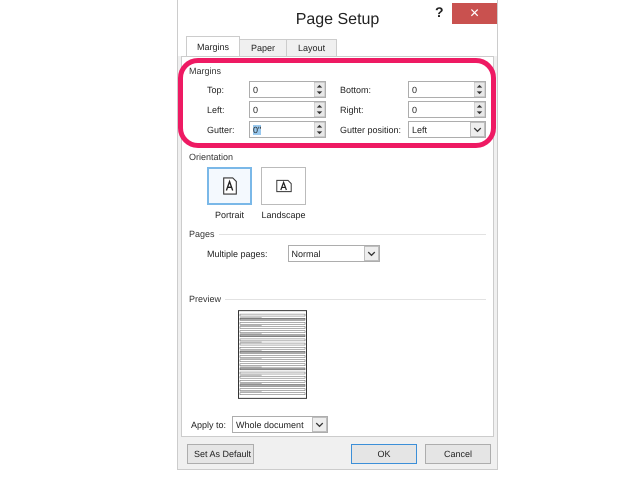 The height and width of the screenshot is (480, 640). I want to click on dialog-button: Set As Default, so click(220, 454).